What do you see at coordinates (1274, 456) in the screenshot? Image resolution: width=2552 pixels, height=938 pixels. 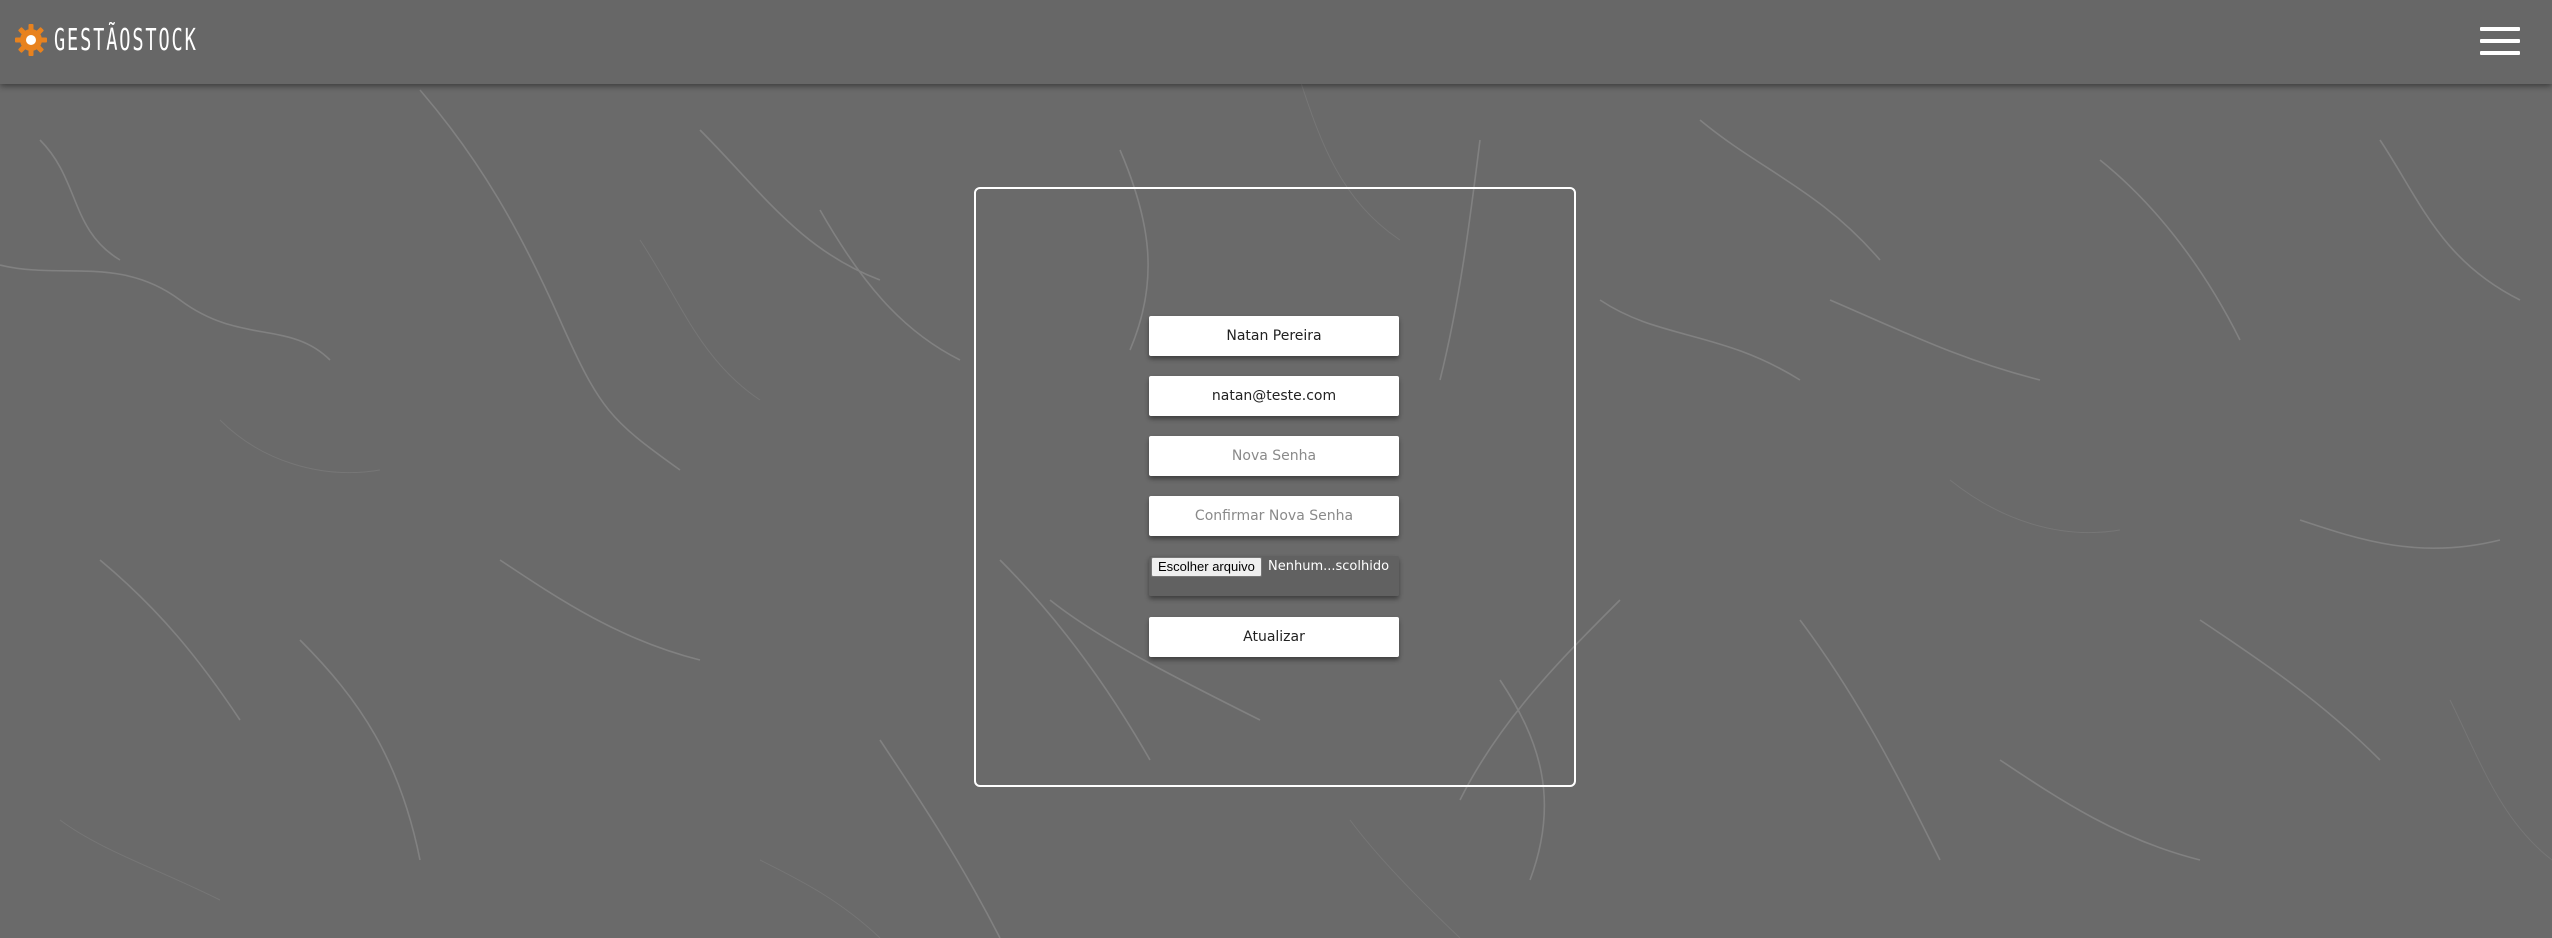 I see `new-password-field` at bounding box center [1274, 456].